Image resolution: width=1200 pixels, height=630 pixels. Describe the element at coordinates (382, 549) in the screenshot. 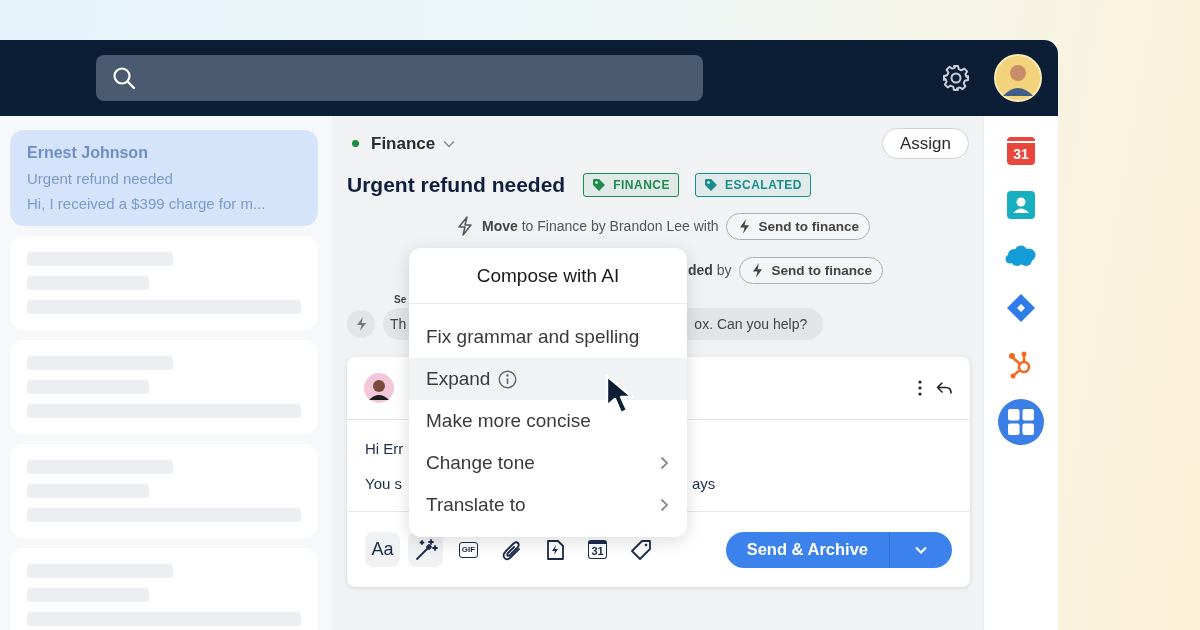

I see `format-button: Aa` at that location.